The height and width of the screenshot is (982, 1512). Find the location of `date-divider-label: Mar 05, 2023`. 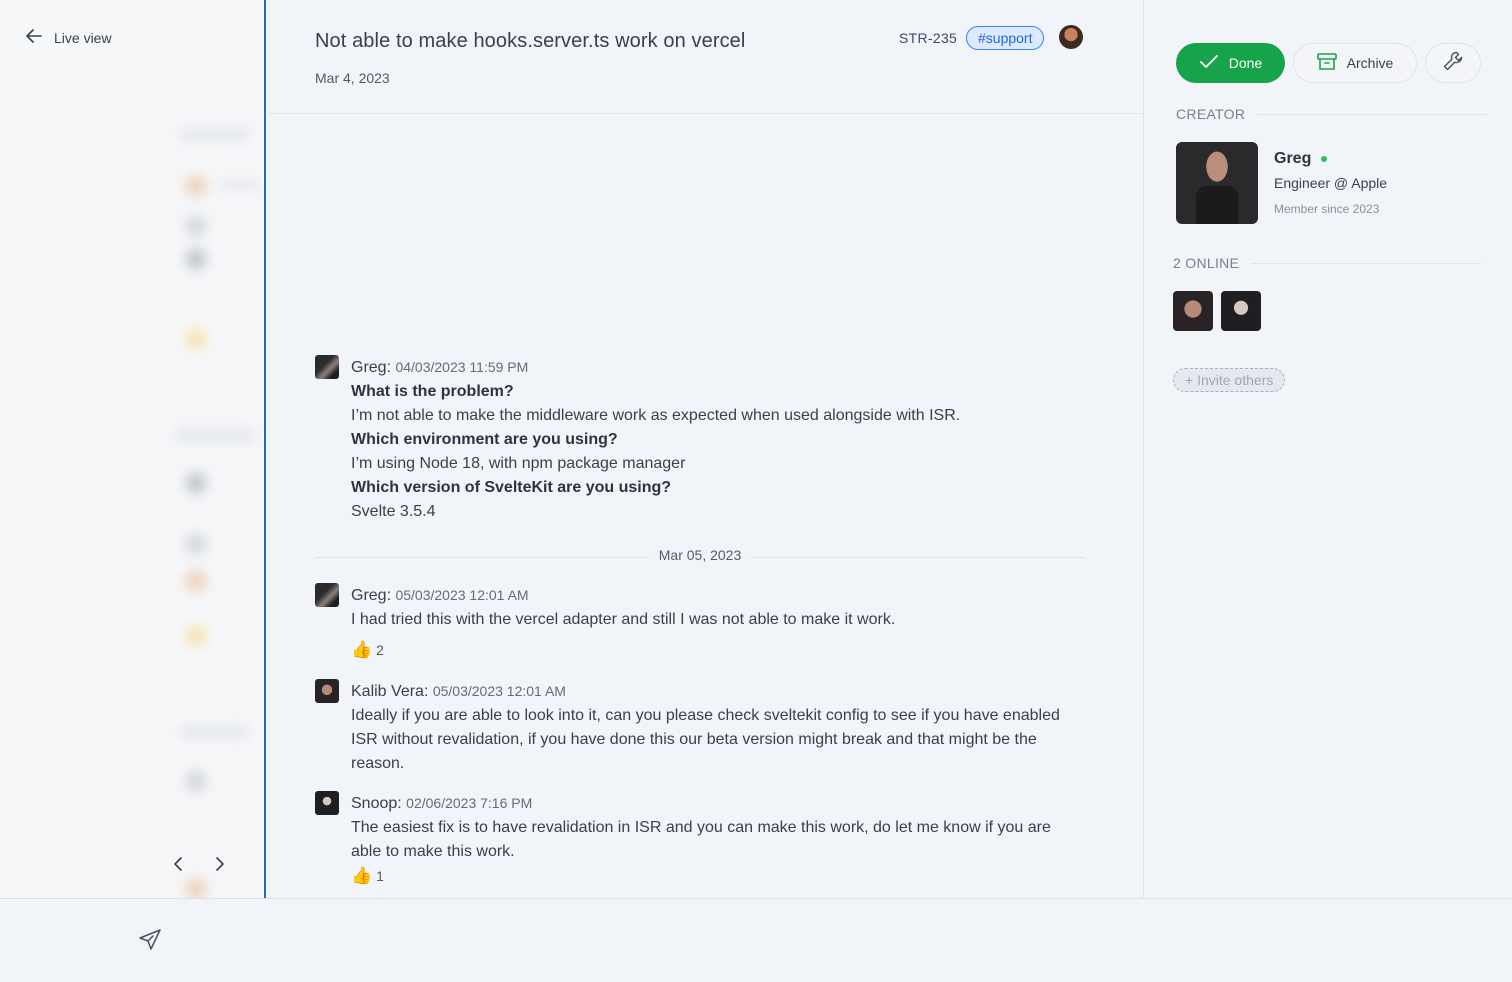

date-divider-label: Mar 05, 2023 is located at coordinates (700, 555).